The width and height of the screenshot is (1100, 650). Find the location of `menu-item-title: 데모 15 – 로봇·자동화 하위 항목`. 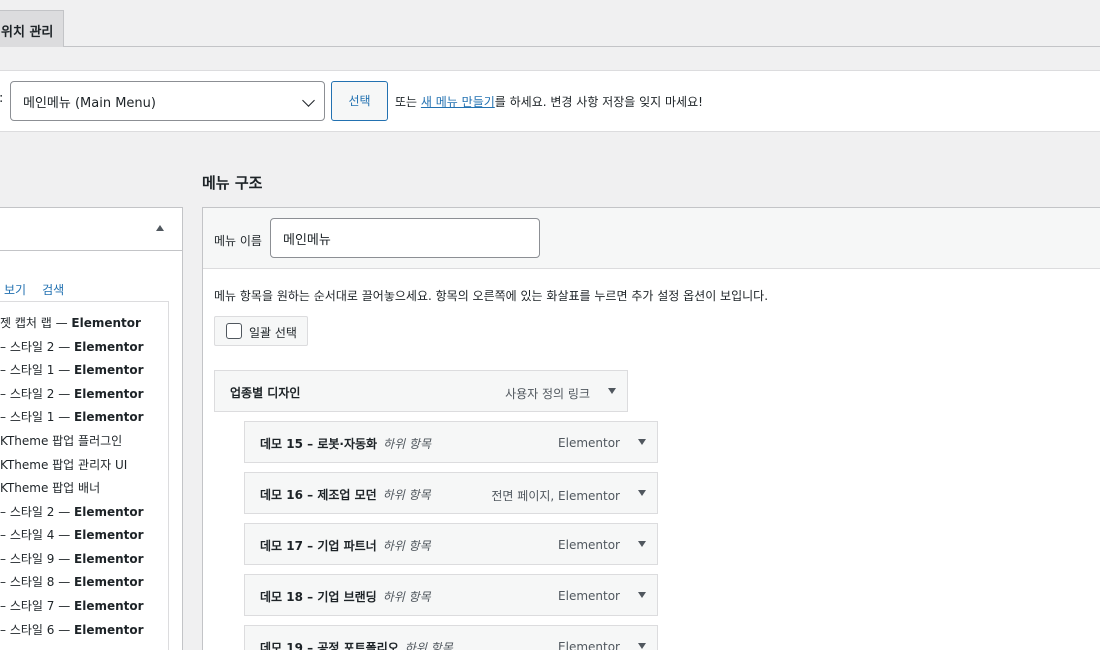

menu-item-title: 데모 15 – 로봇·자동화 하위 항목 is located at coordinates (345, 443).